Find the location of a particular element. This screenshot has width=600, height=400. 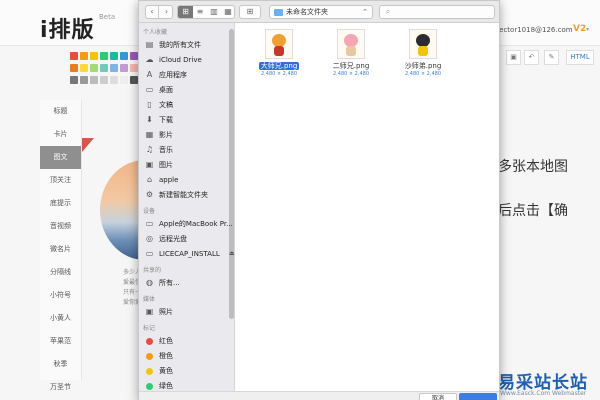

character-body is located at coordinates (279, 51).